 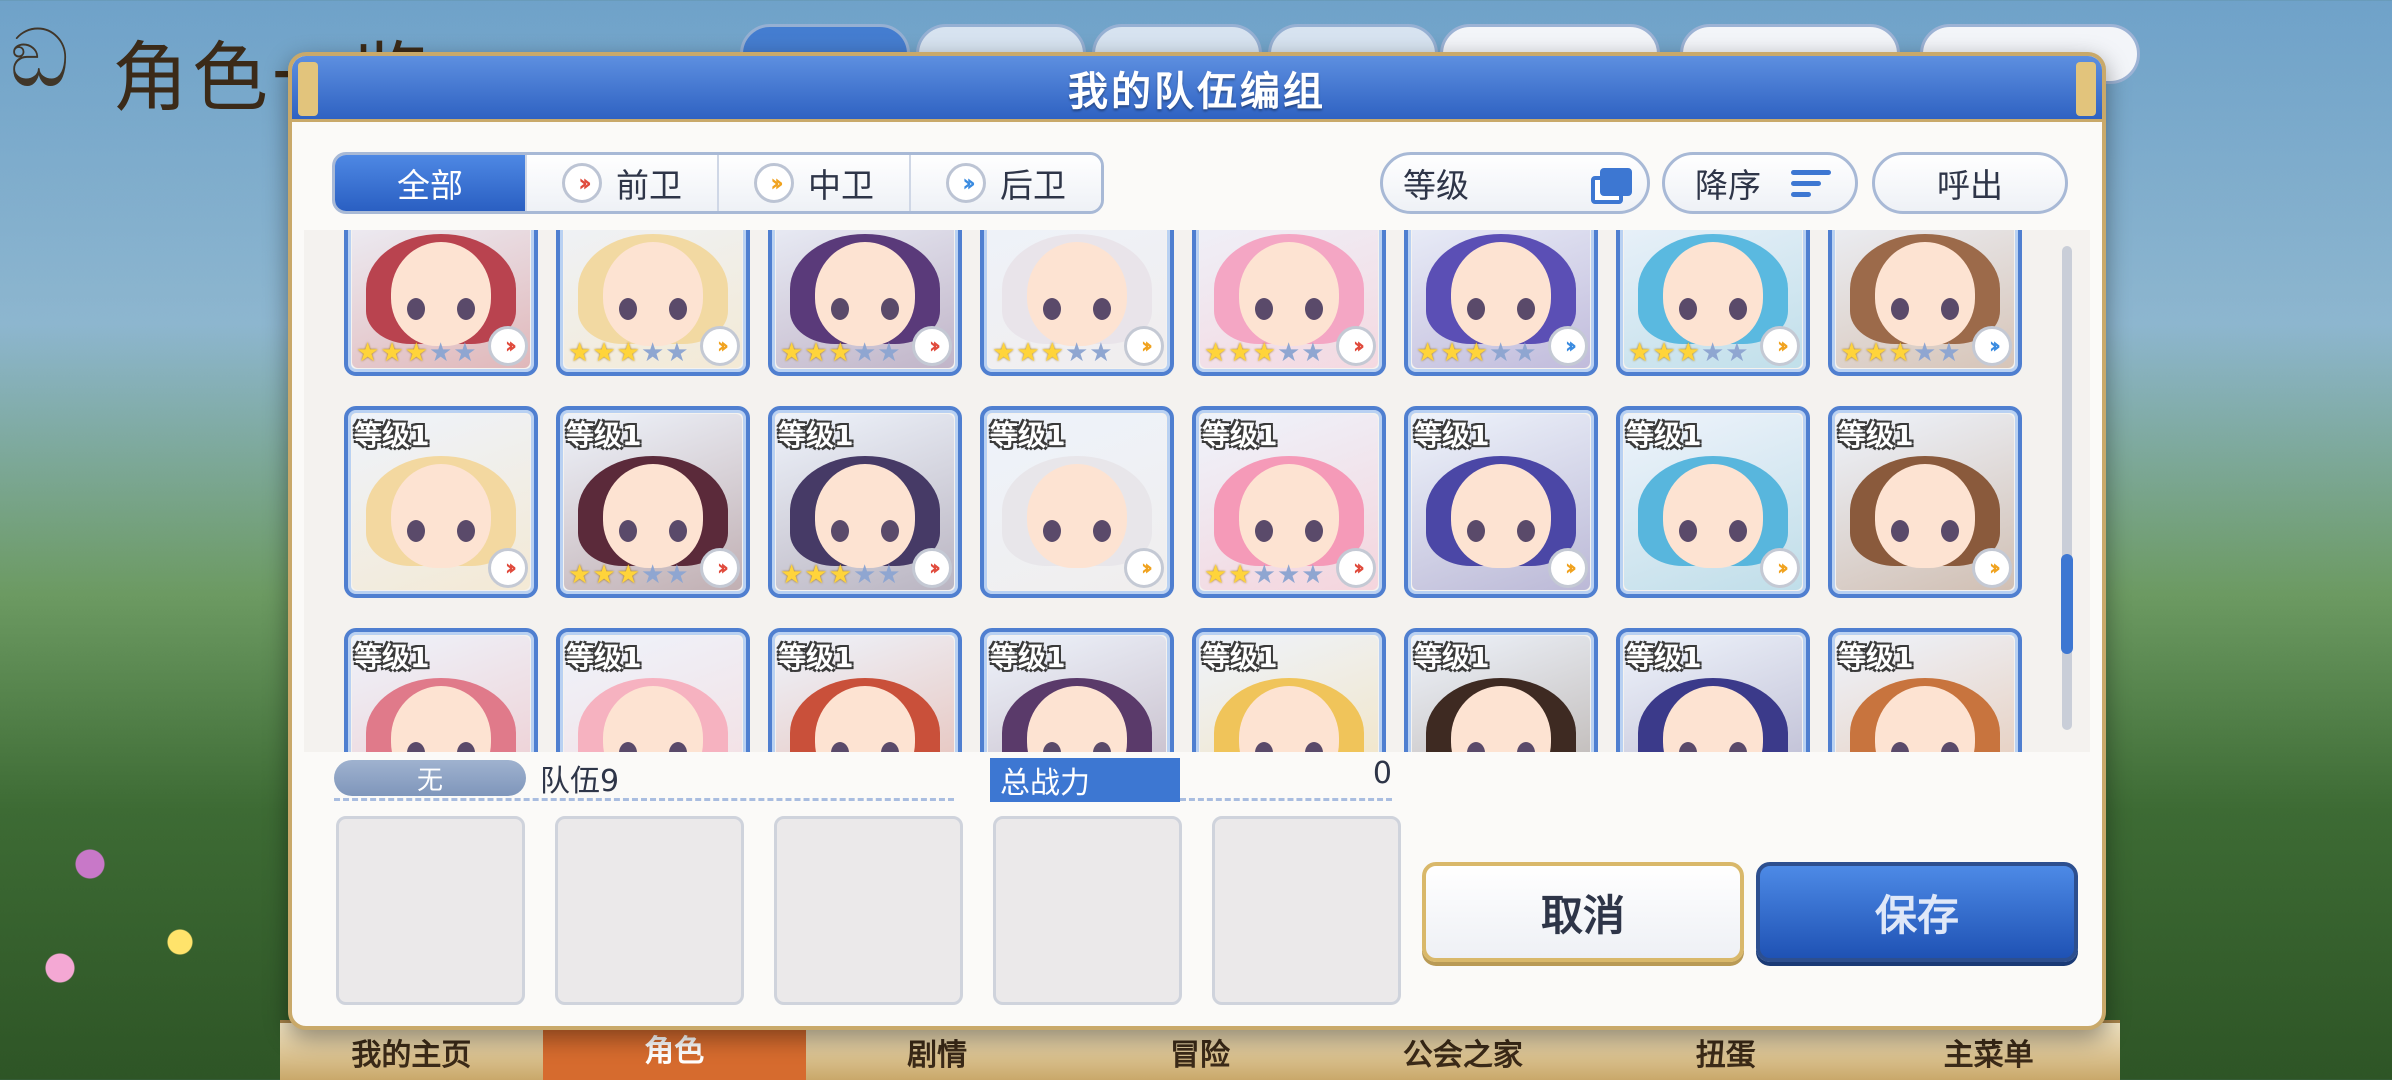 What do you see at coordinates (1515, 183) in the screenshot?
I see `sort-field-button: 等级` at bounding box center [1515, 183].